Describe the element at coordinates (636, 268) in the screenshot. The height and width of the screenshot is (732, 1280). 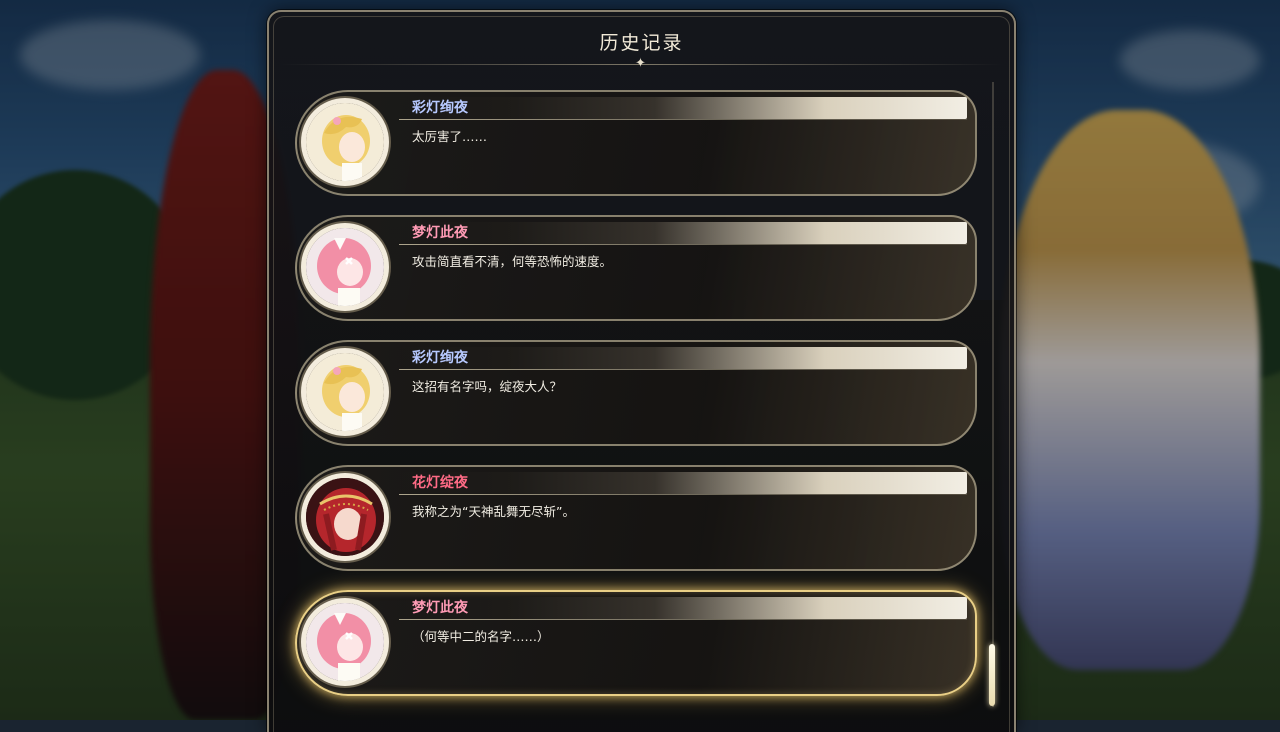
I see `history-entry: 梦灯此夜 攻击简直看不清，何等恐怖的速度。` at that location.